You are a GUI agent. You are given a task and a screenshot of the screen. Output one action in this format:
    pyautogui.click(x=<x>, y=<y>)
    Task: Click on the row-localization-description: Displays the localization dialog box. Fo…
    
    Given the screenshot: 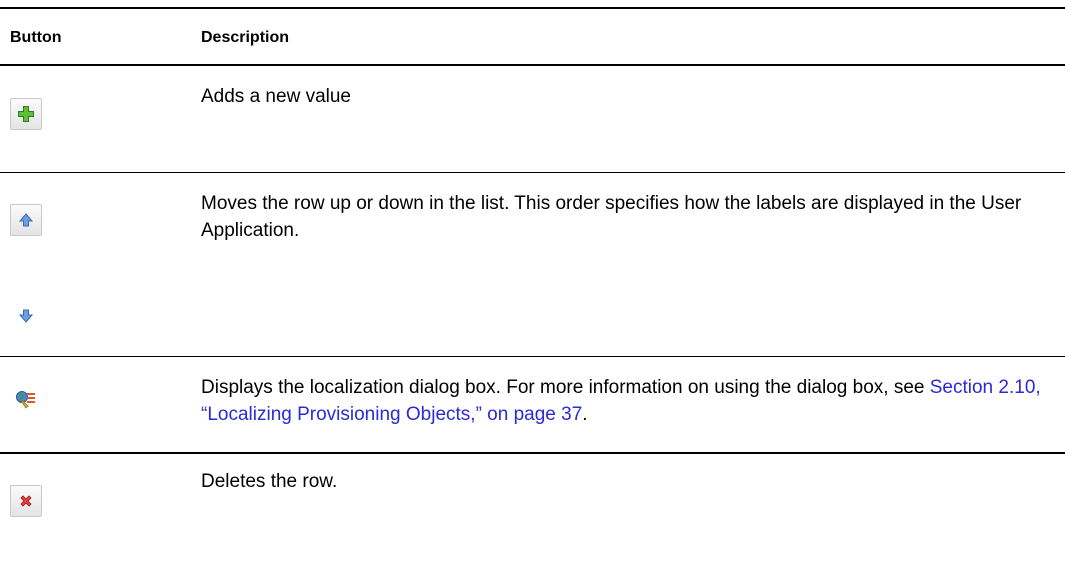 What is the action you would take?
    pyautogui.click(x=621, y=401)
    